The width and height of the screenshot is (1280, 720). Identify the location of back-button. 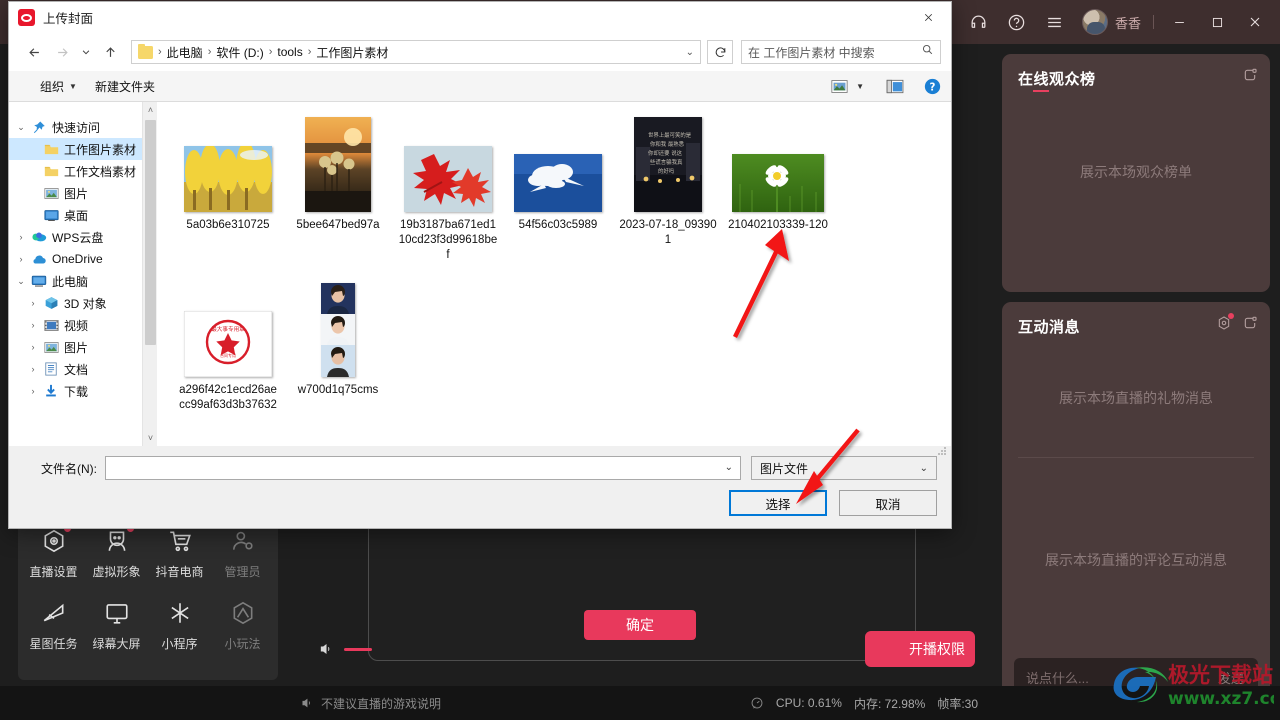
(34, 52).